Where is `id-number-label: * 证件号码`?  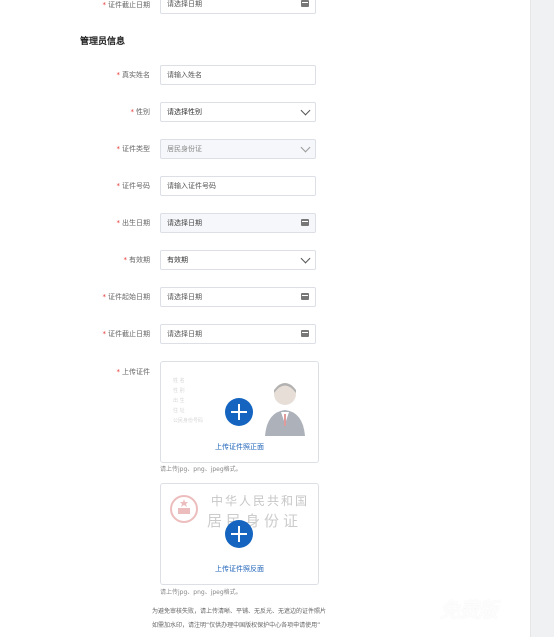 id-number-label: * 证件号码 is located at coordinates (133, 186).